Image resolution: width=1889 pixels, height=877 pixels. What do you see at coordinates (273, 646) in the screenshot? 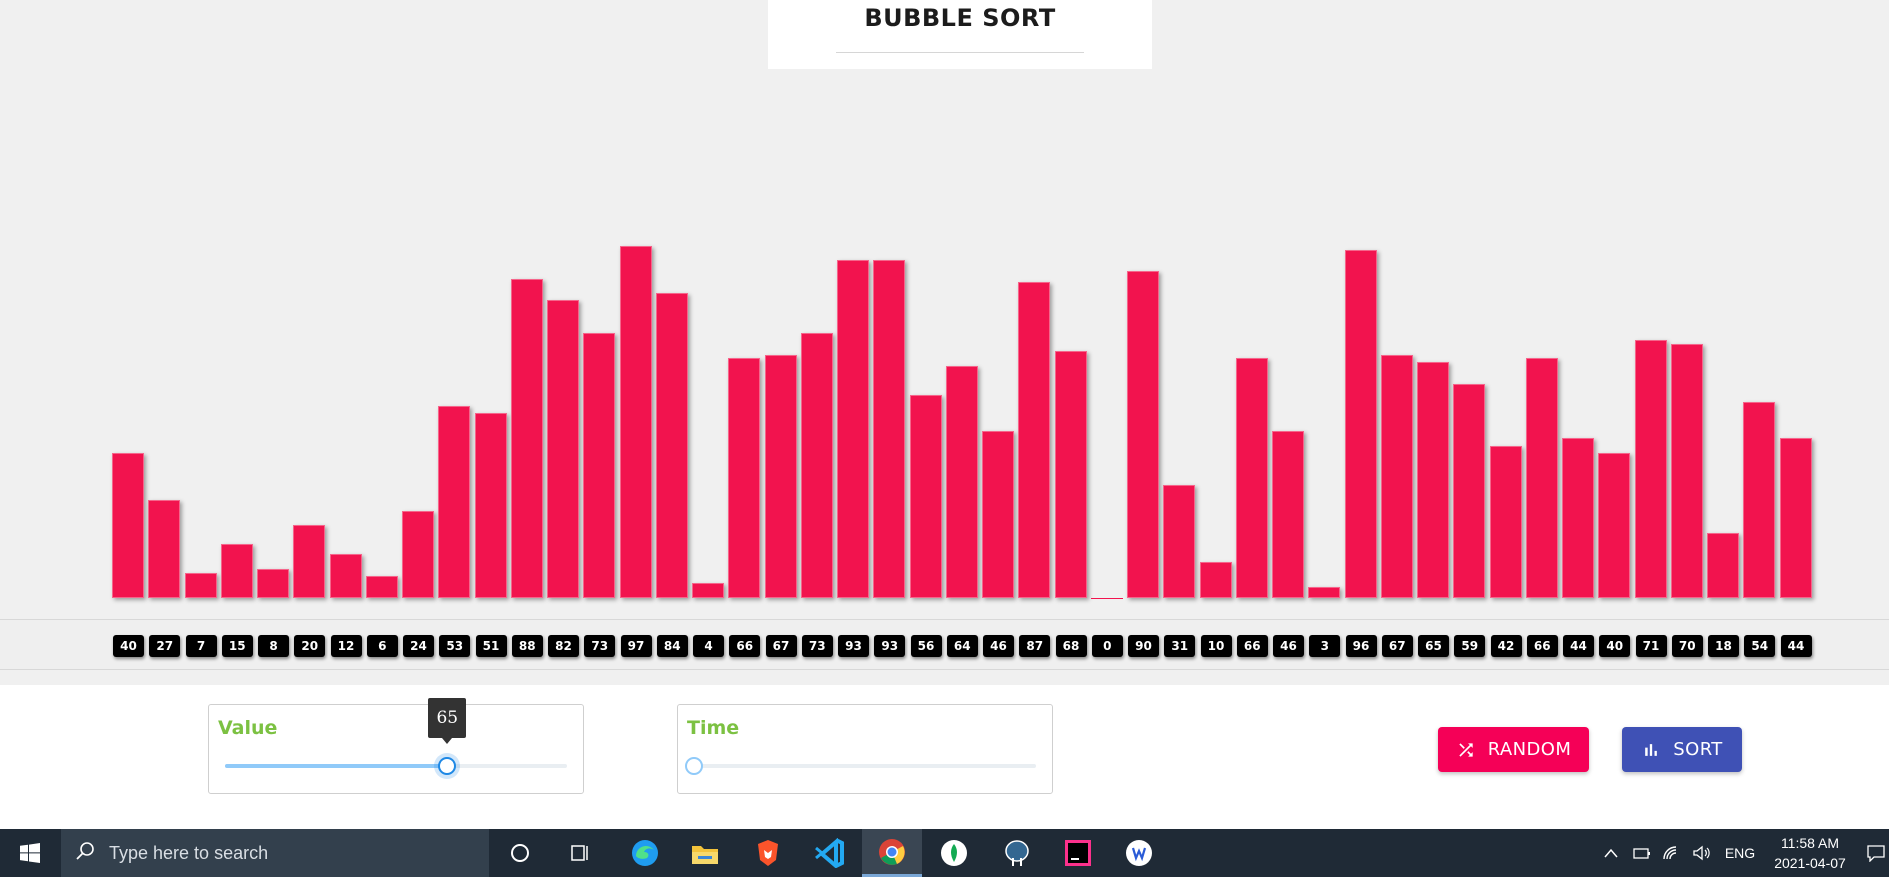
I see `bar-value-label: 8` at bounding box center [273, 646].